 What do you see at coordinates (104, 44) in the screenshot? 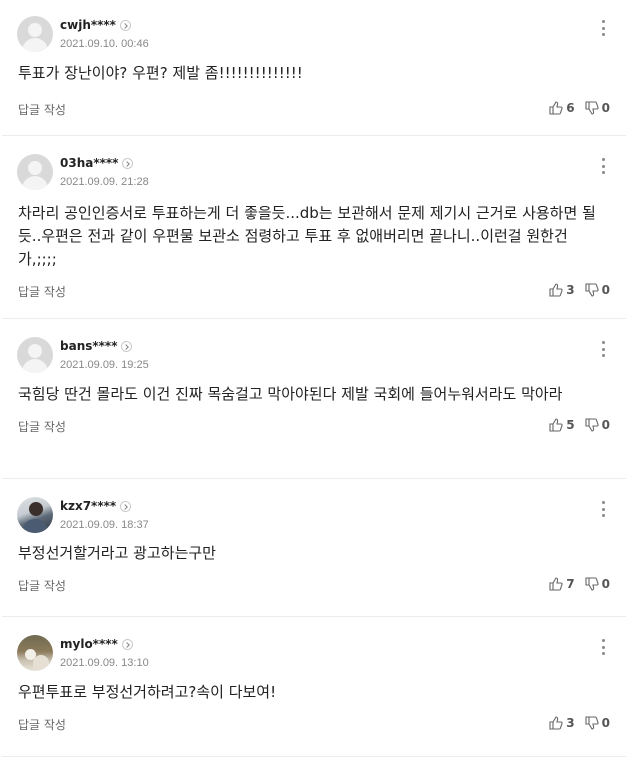
I see `comment-date: 2021.09.10. 00:46` at bounding box center [104, 44].